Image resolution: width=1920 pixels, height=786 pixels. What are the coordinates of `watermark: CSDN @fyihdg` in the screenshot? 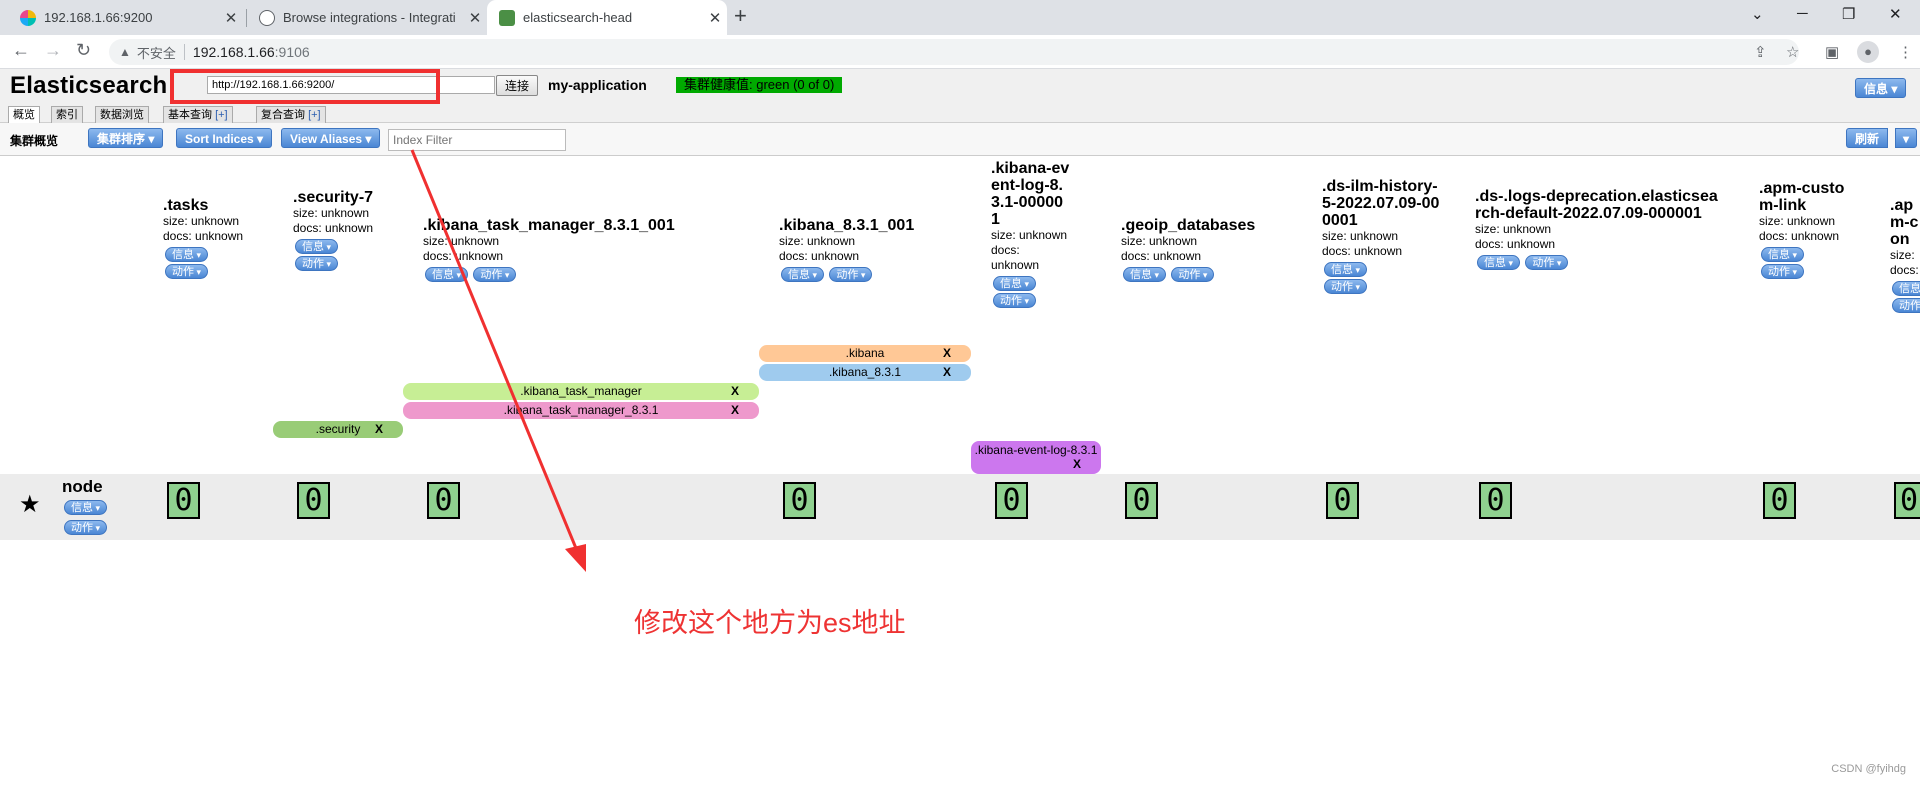 It's located at (1868, 769).